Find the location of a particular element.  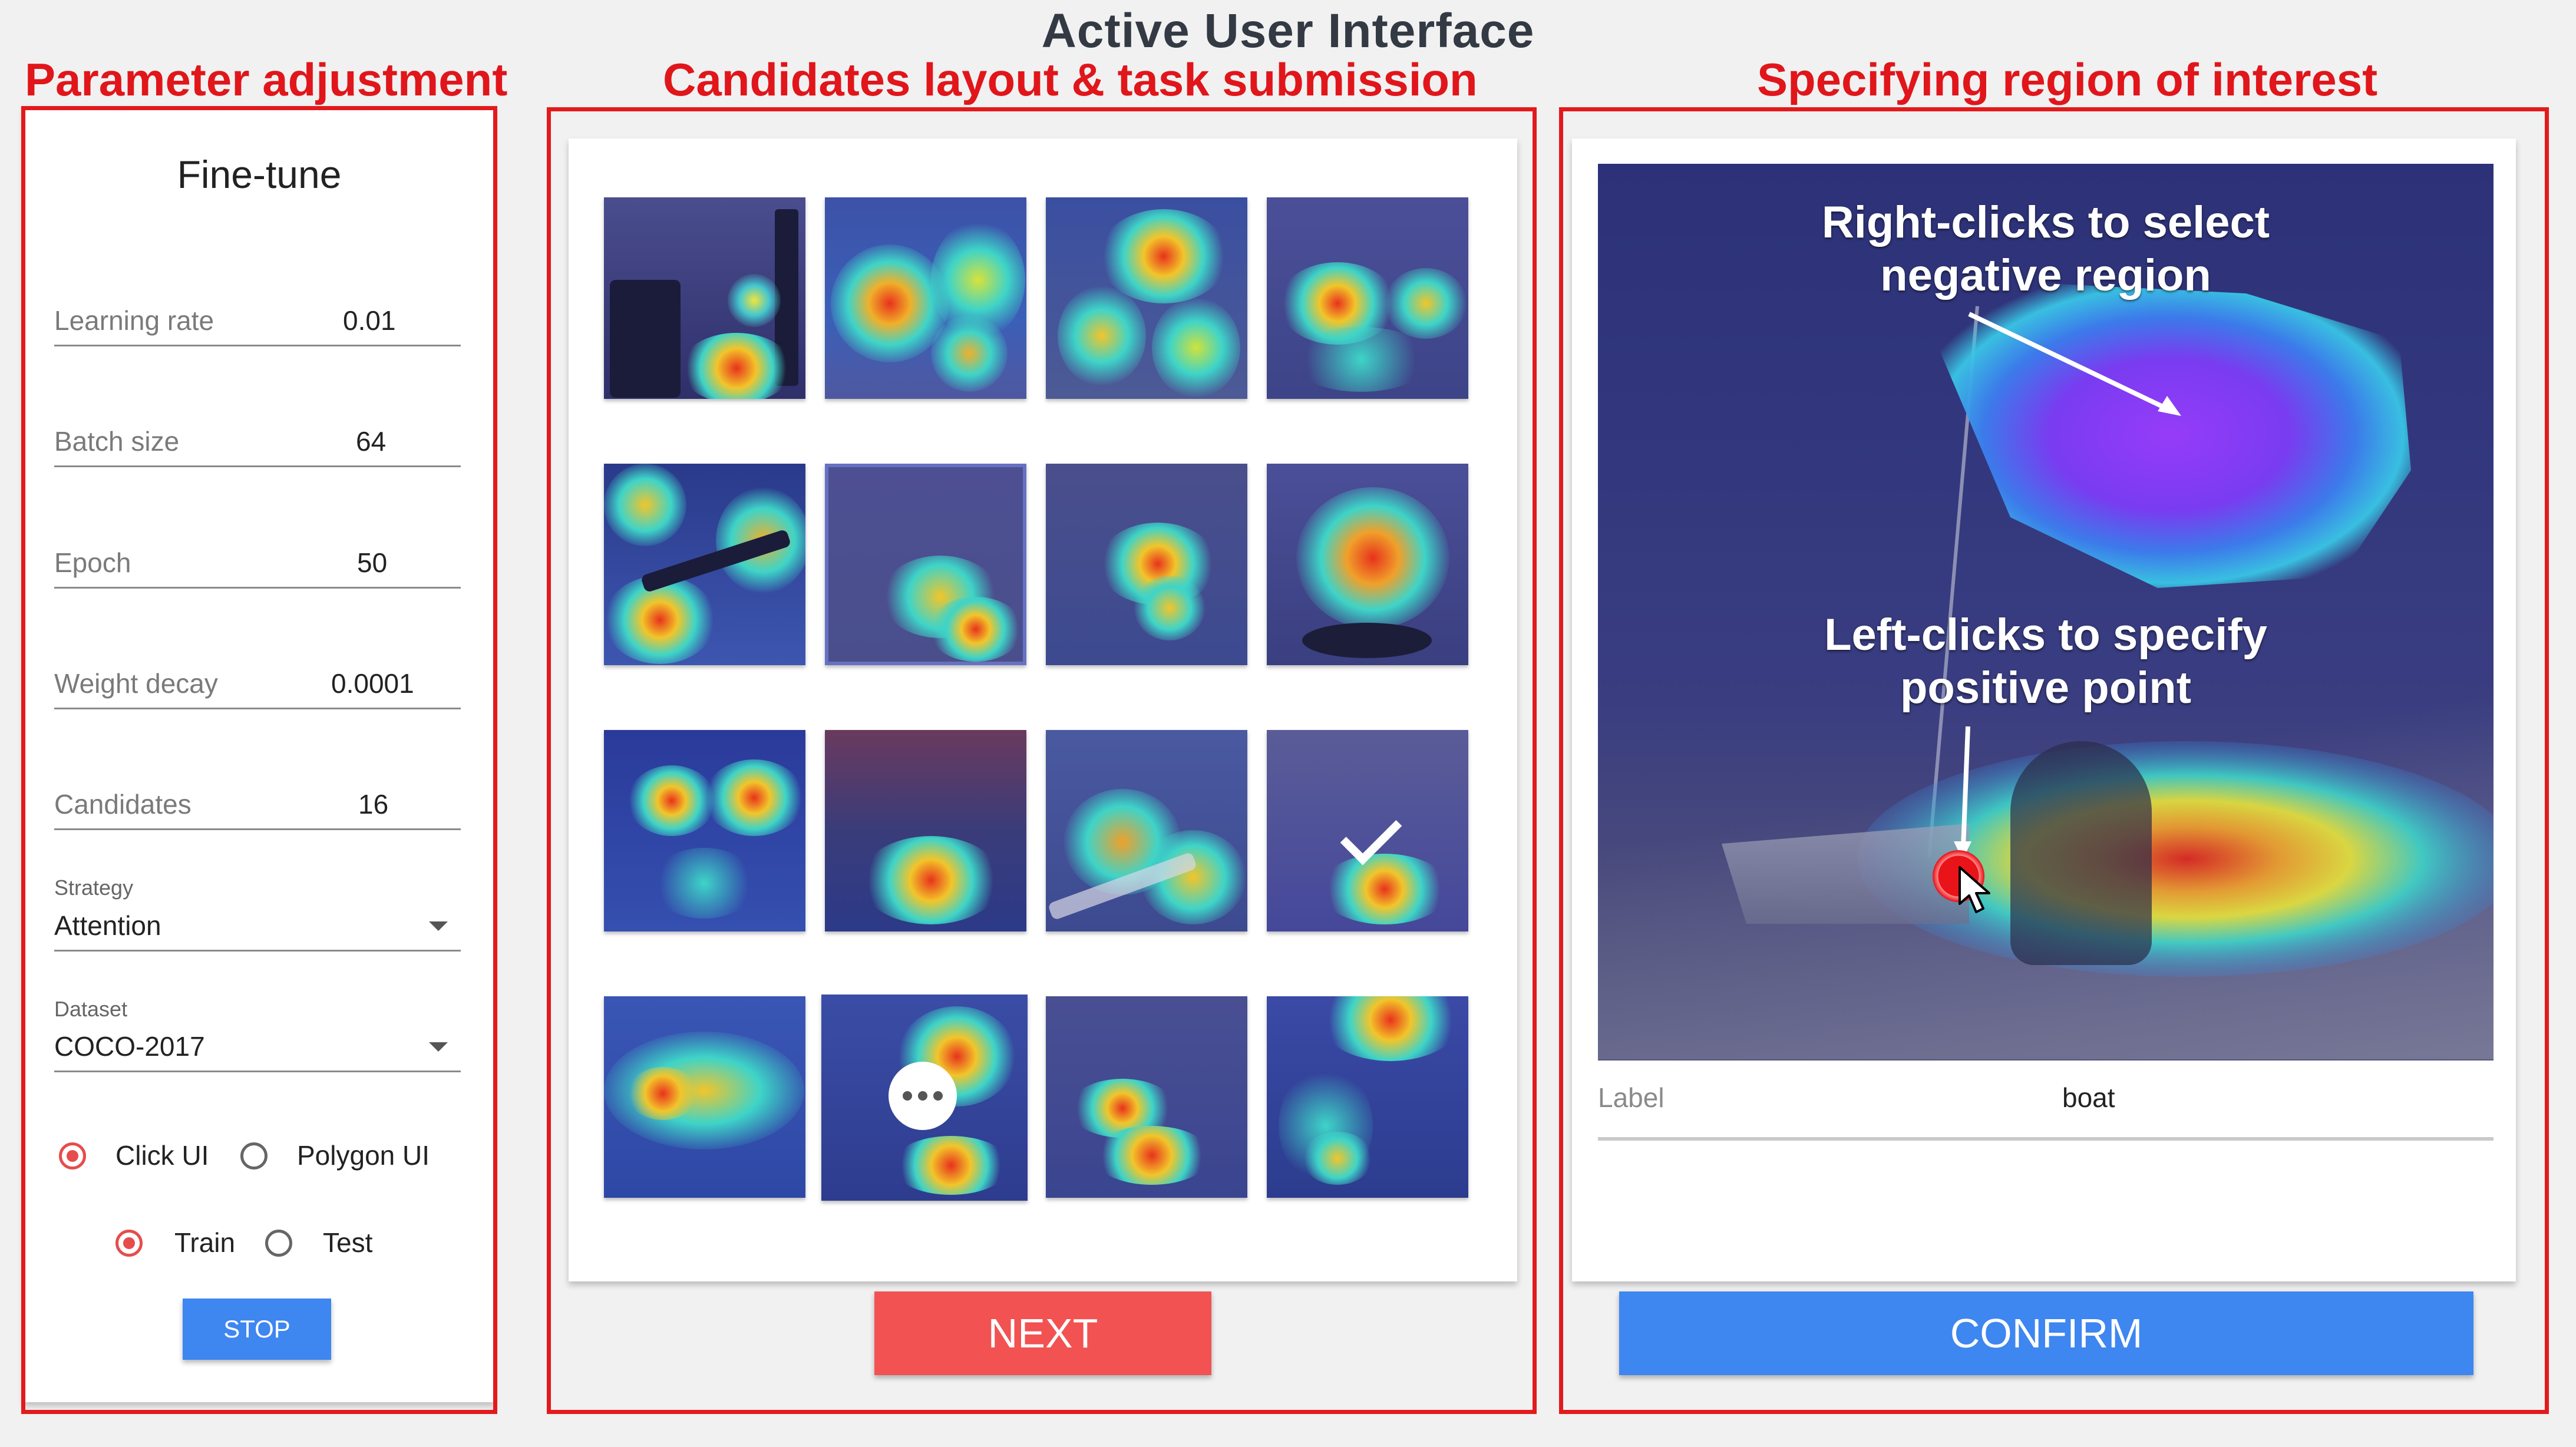

section-title-parameter: Parameter adjustment is located at coordinates (266, 80).